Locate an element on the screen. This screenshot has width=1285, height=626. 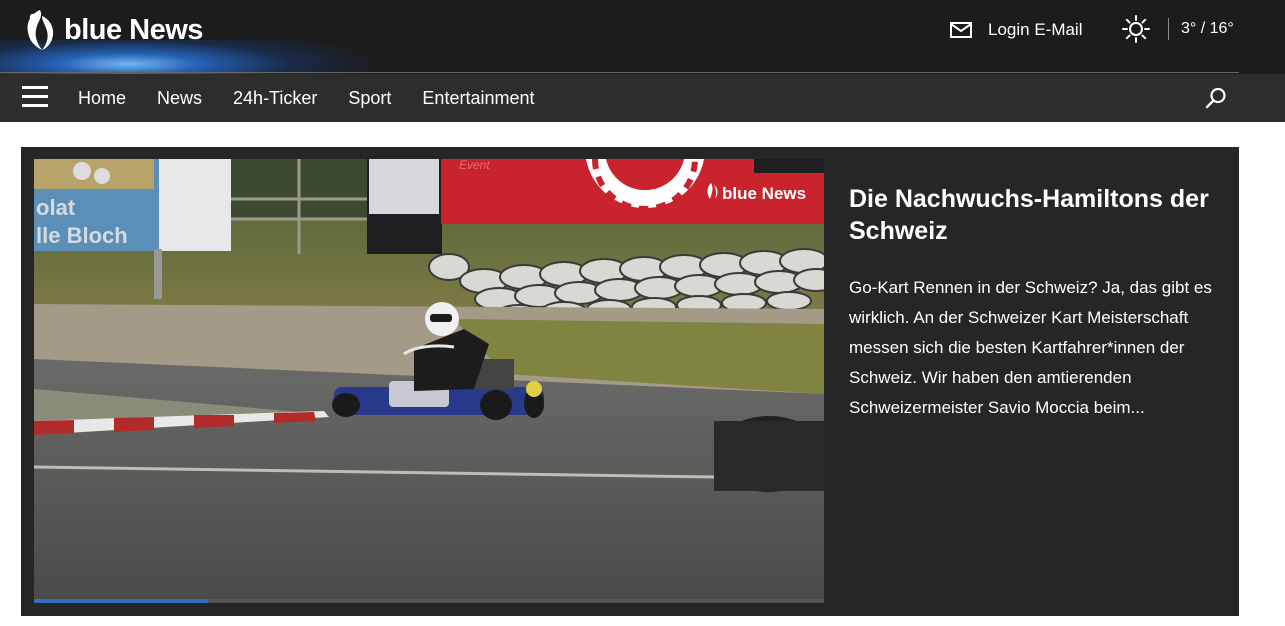
nav-item-24h-ticker: 24h-Ticker is located at coordinates (275, 98).